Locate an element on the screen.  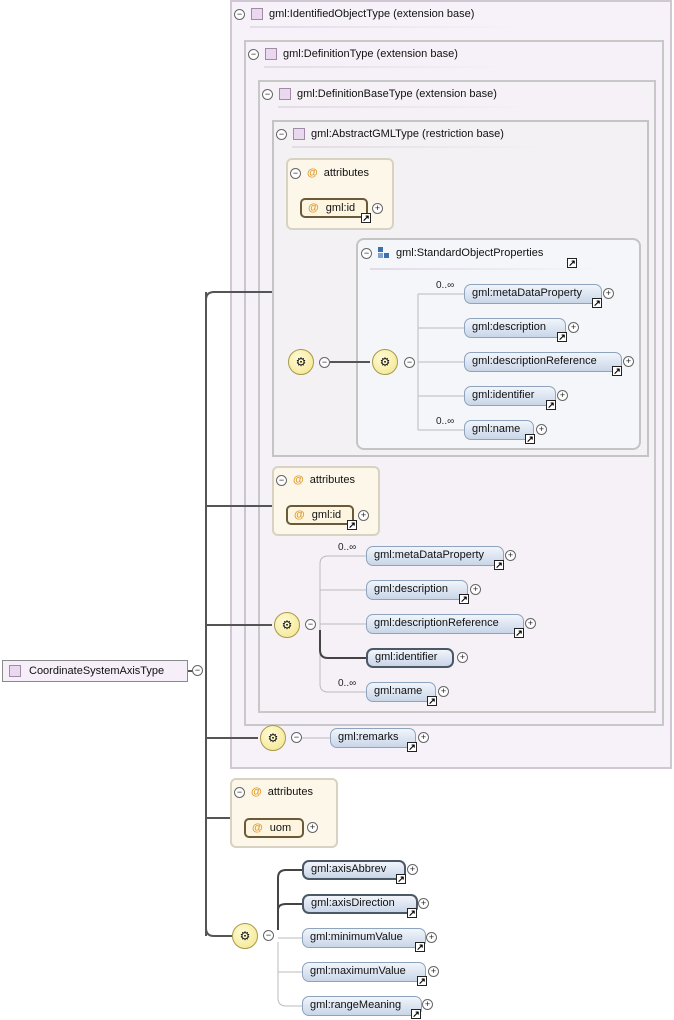
element-gml-axisdirection: gml:axisDirection is located at coordinates (360, 904).